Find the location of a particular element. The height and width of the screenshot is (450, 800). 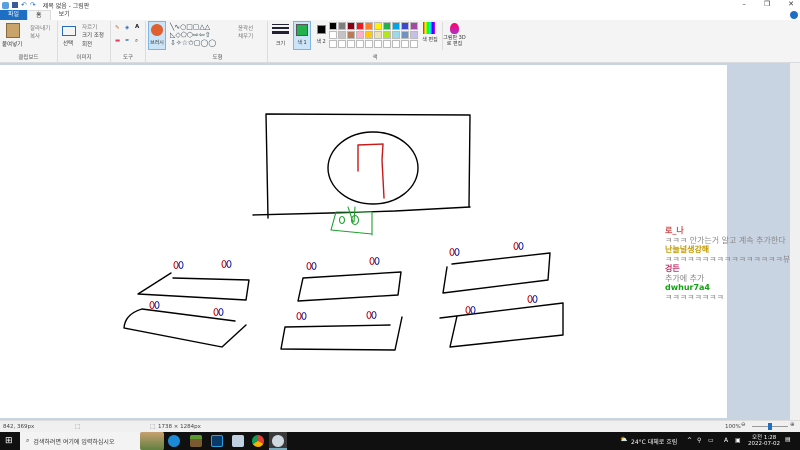

paste-label: 붙여넣기 is located at coordinates (12, 44).